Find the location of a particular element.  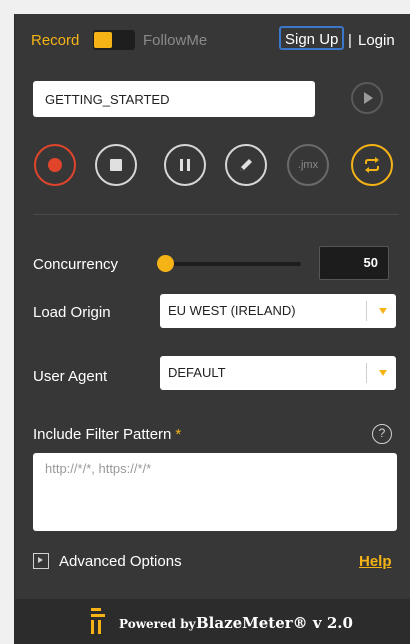

filter-pattern-text: Include Filter Pattern is located at coordinates (102, 434).